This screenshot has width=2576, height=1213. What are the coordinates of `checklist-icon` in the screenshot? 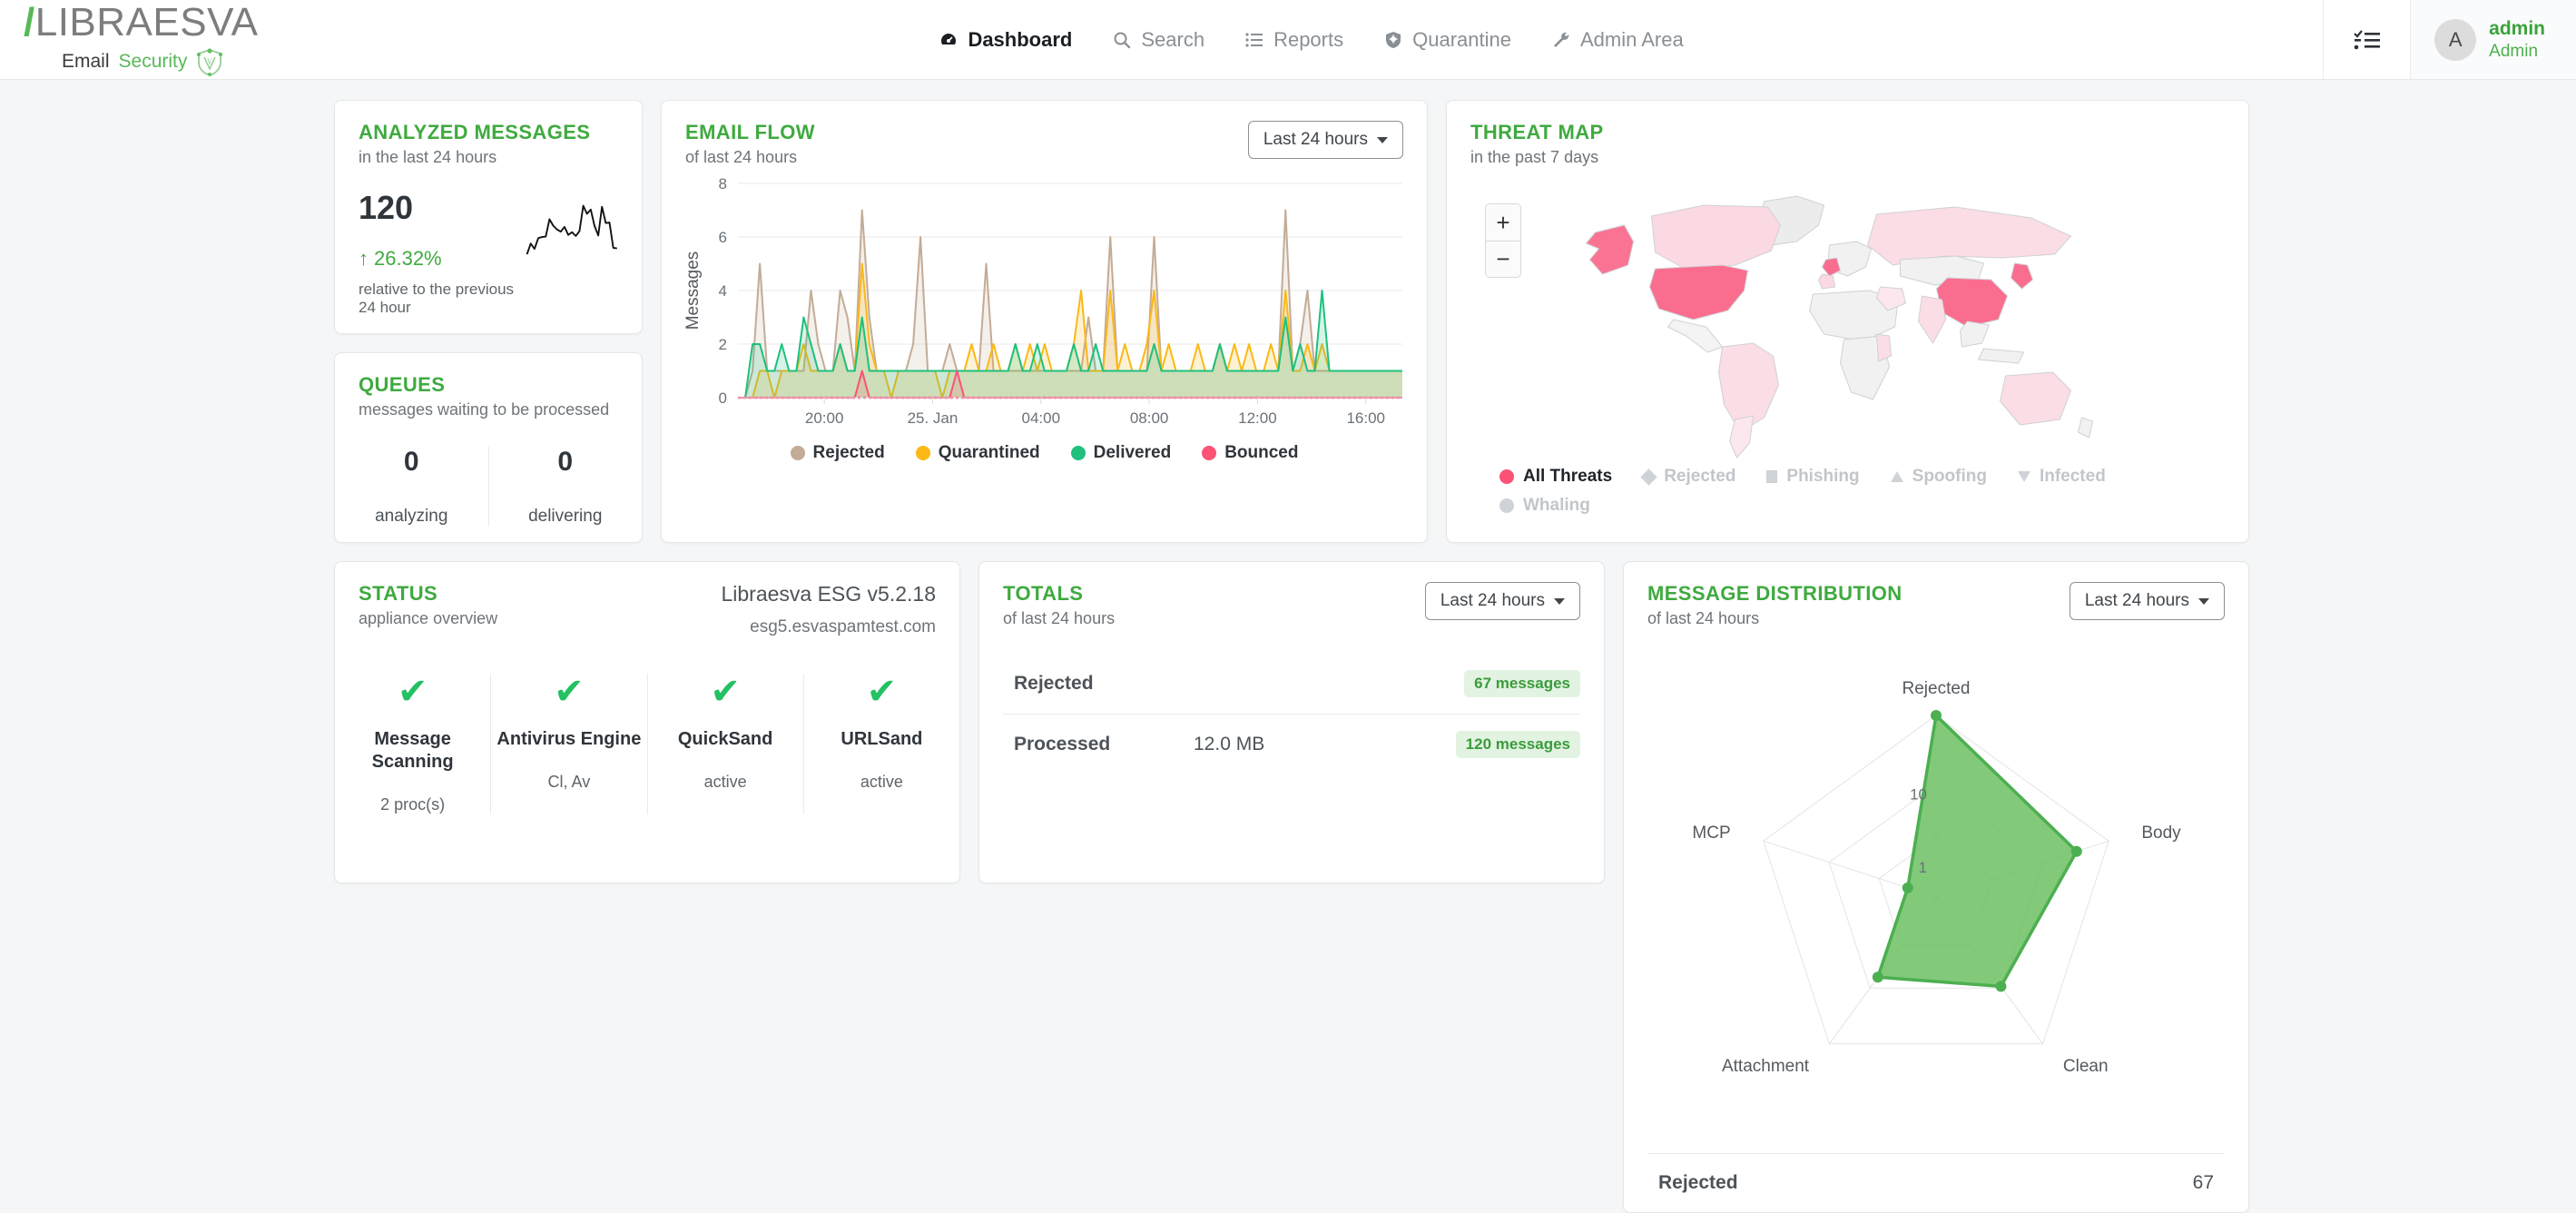 It's located at (2366, 39).